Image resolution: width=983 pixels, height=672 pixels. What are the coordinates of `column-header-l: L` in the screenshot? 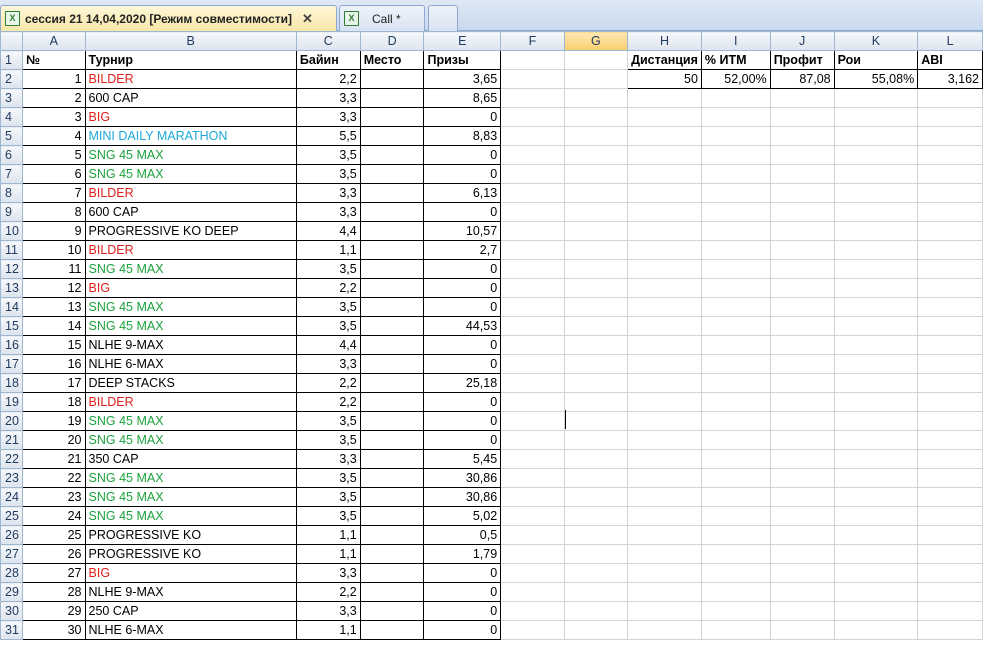 It's located at (950, 41).